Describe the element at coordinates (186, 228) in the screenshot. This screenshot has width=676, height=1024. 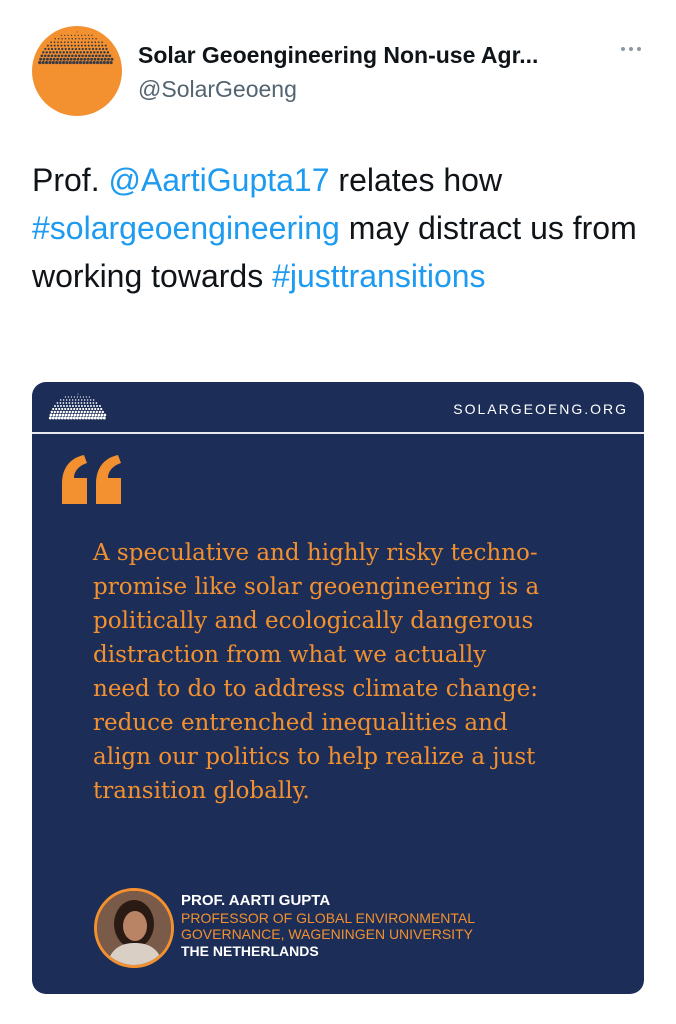
I see `hashtag-link-solargeoengineering: #solargeoengineering` at that location.